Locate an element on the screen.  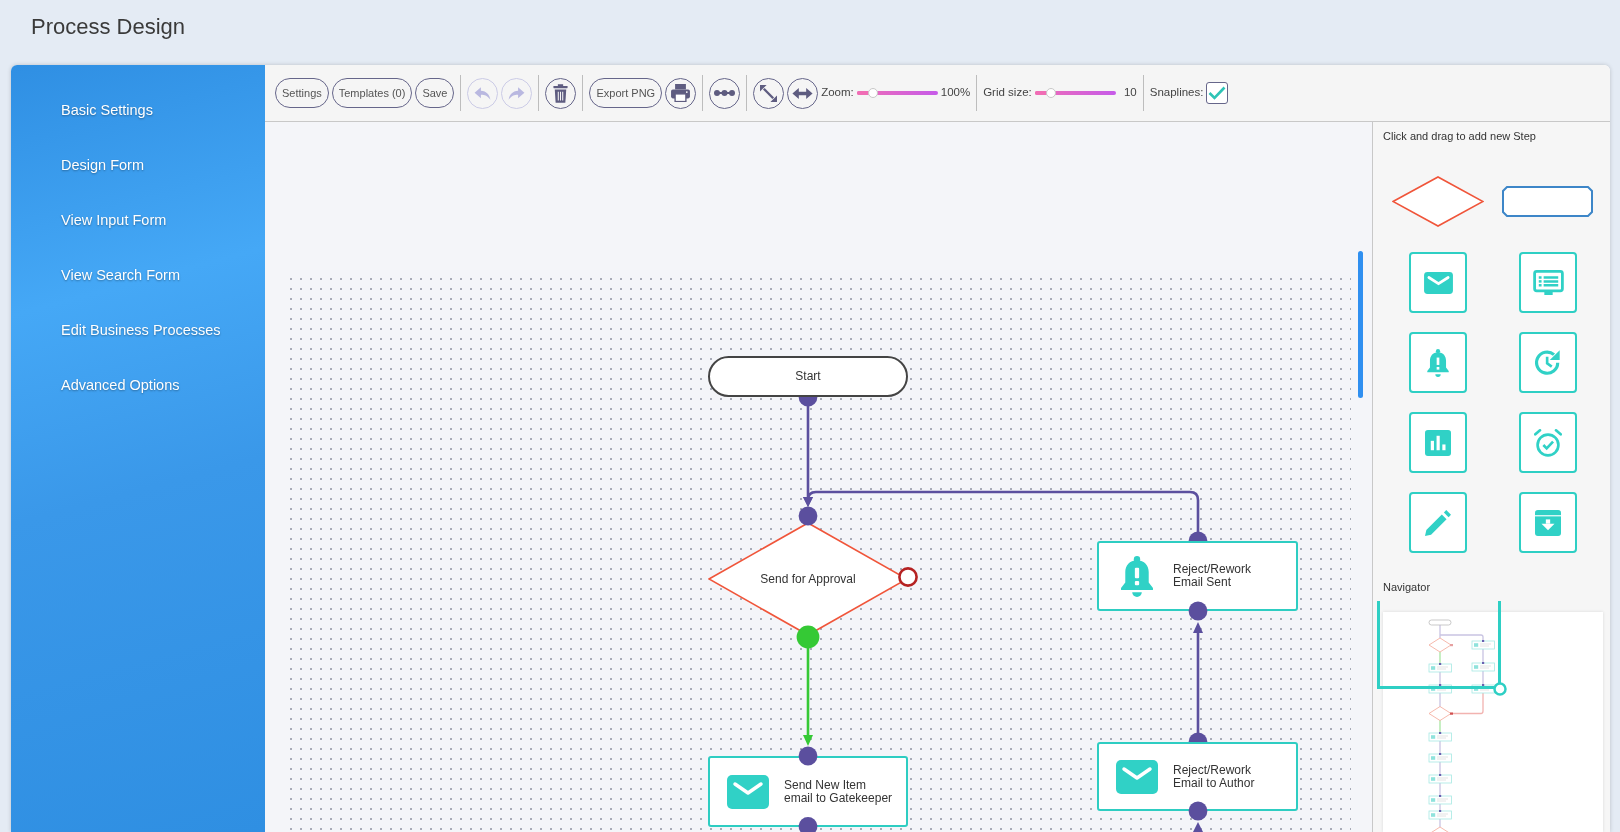
node-label: Start is located at coordinates (808, 376).